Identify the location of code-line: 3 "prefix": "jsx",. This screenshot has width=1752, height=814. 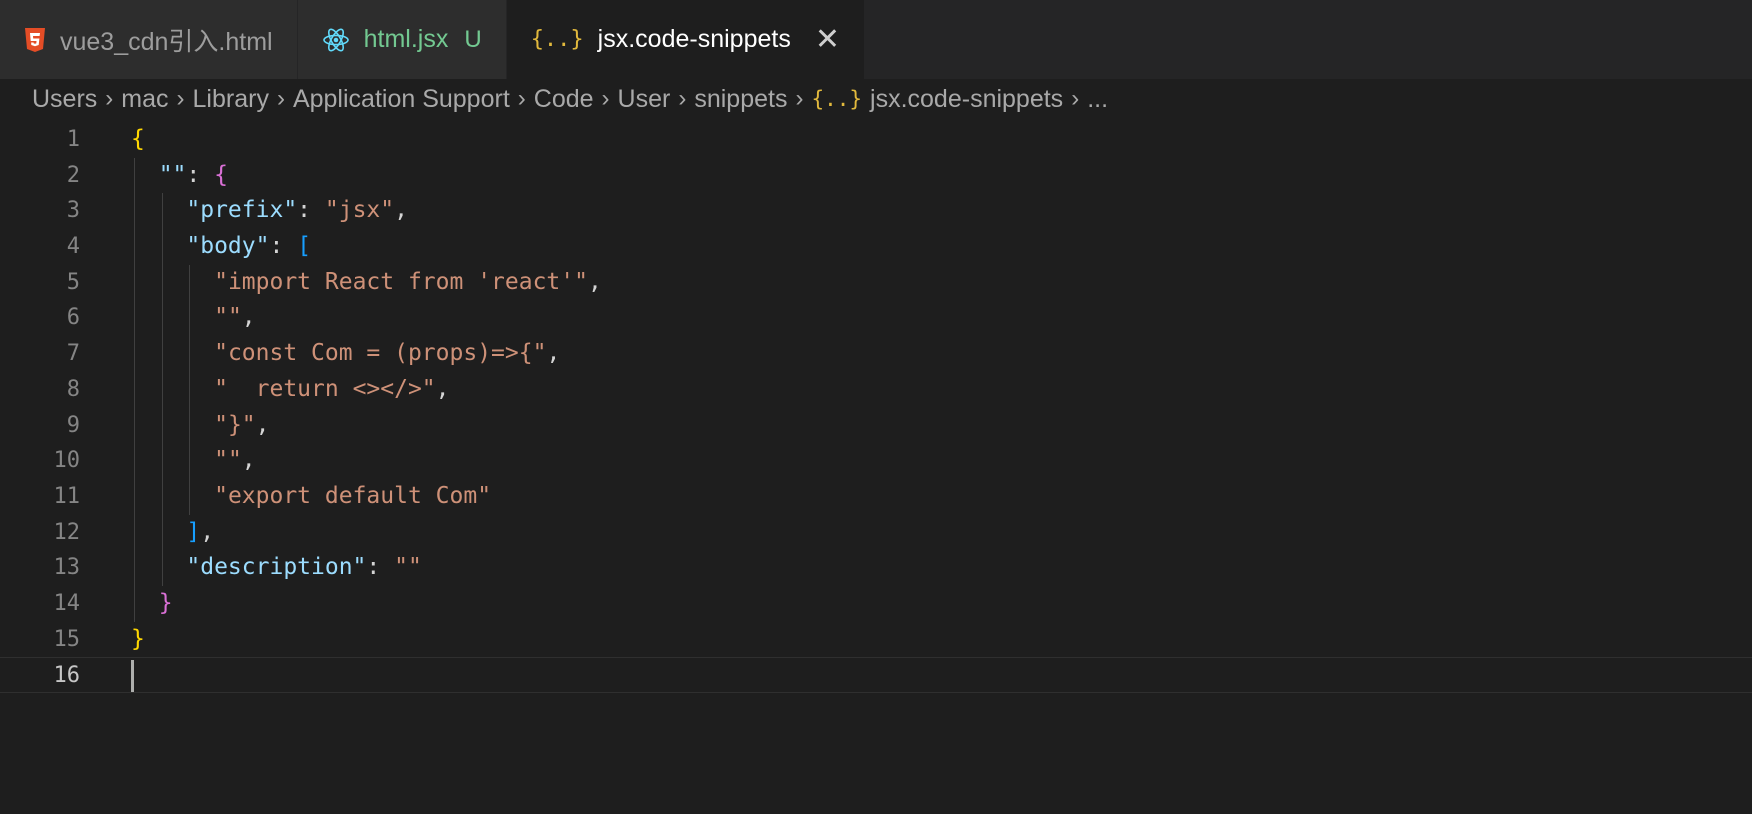
(876, 211).